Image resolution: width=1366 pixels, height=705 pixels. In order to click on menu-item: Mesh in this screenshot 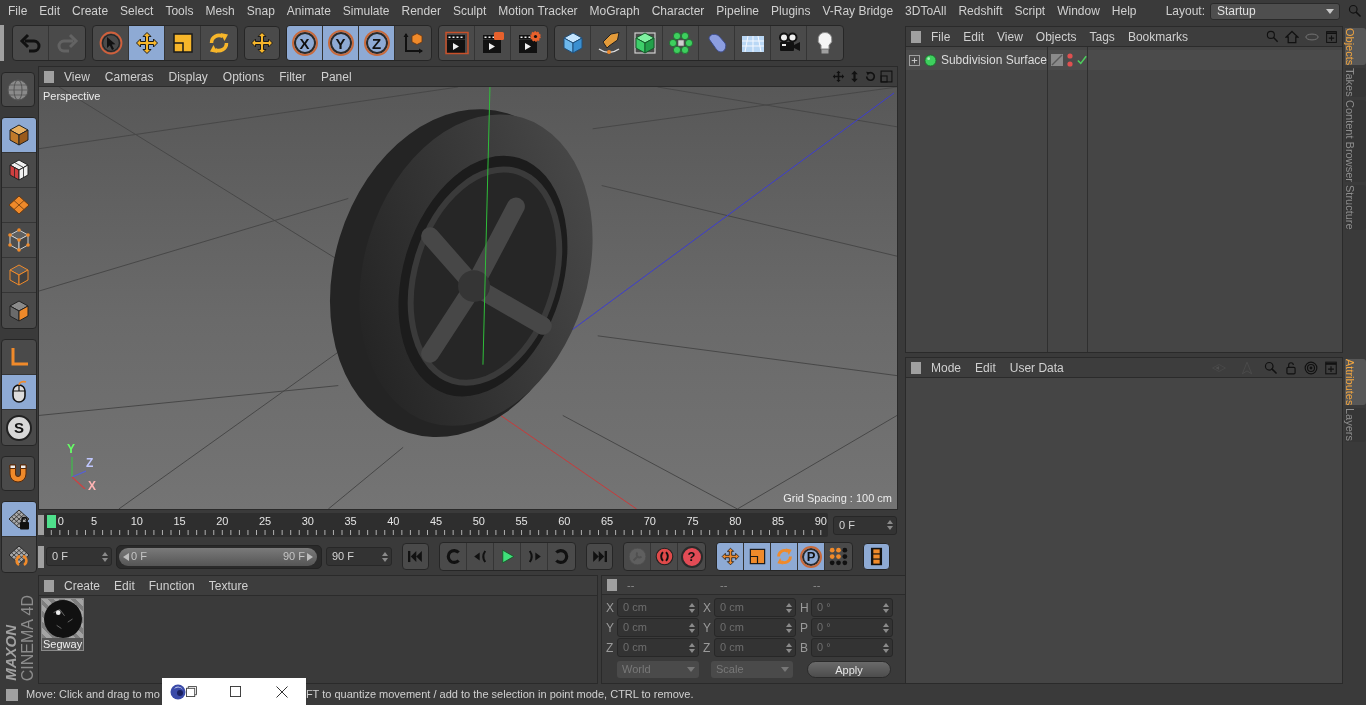, I will do `click(220, 11)`.